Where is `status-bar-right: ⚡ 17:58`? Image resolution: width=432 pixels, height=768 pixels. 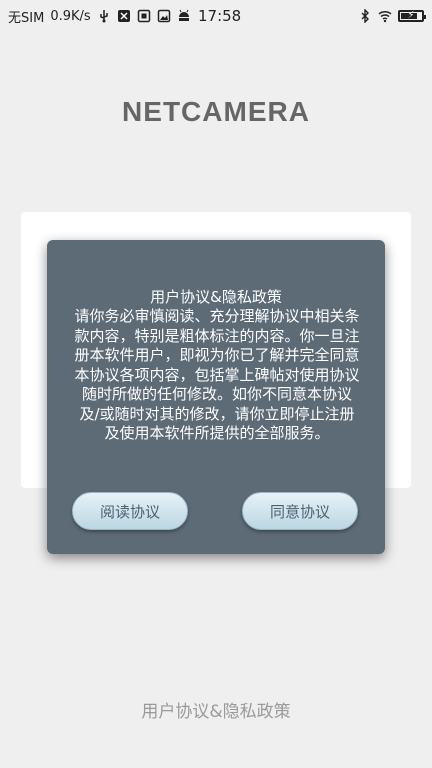 status-bar-right: ⚡ 17:58 is located at coordinates (392, 16).